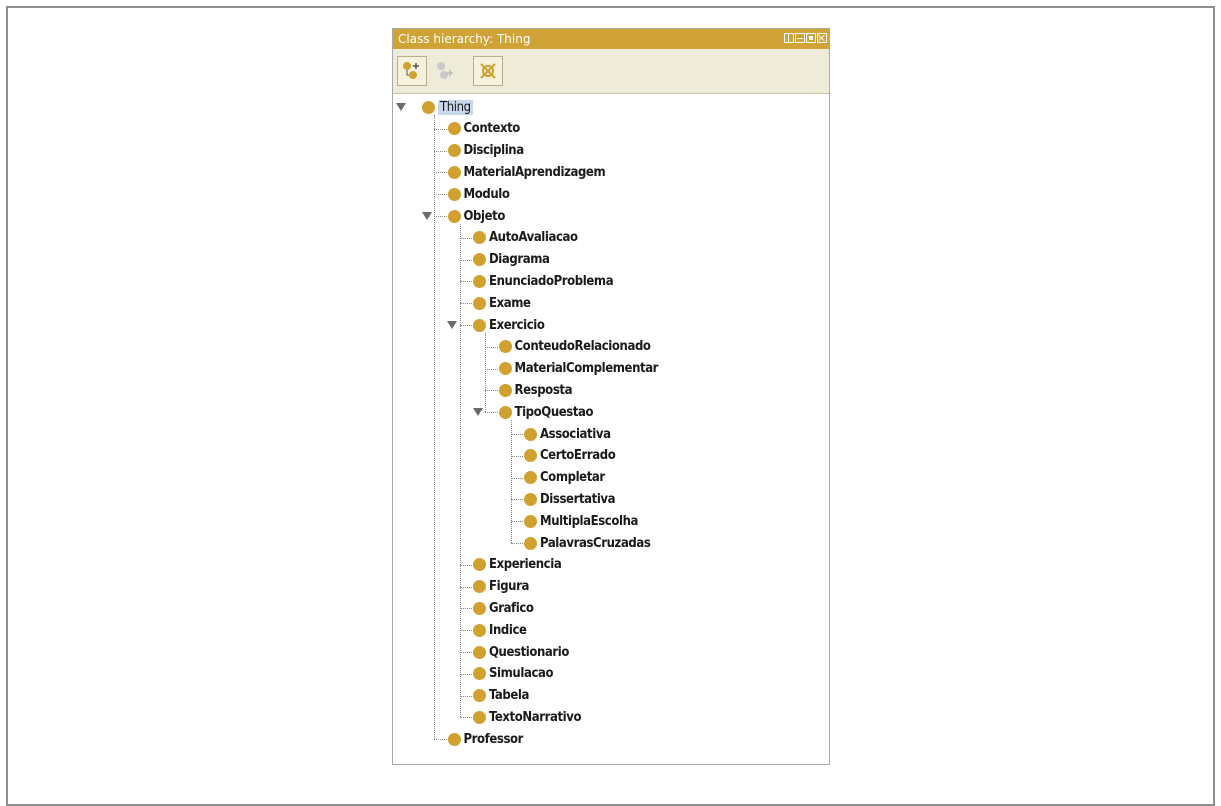  I want to click on minimize-icon, so click(800, 38).